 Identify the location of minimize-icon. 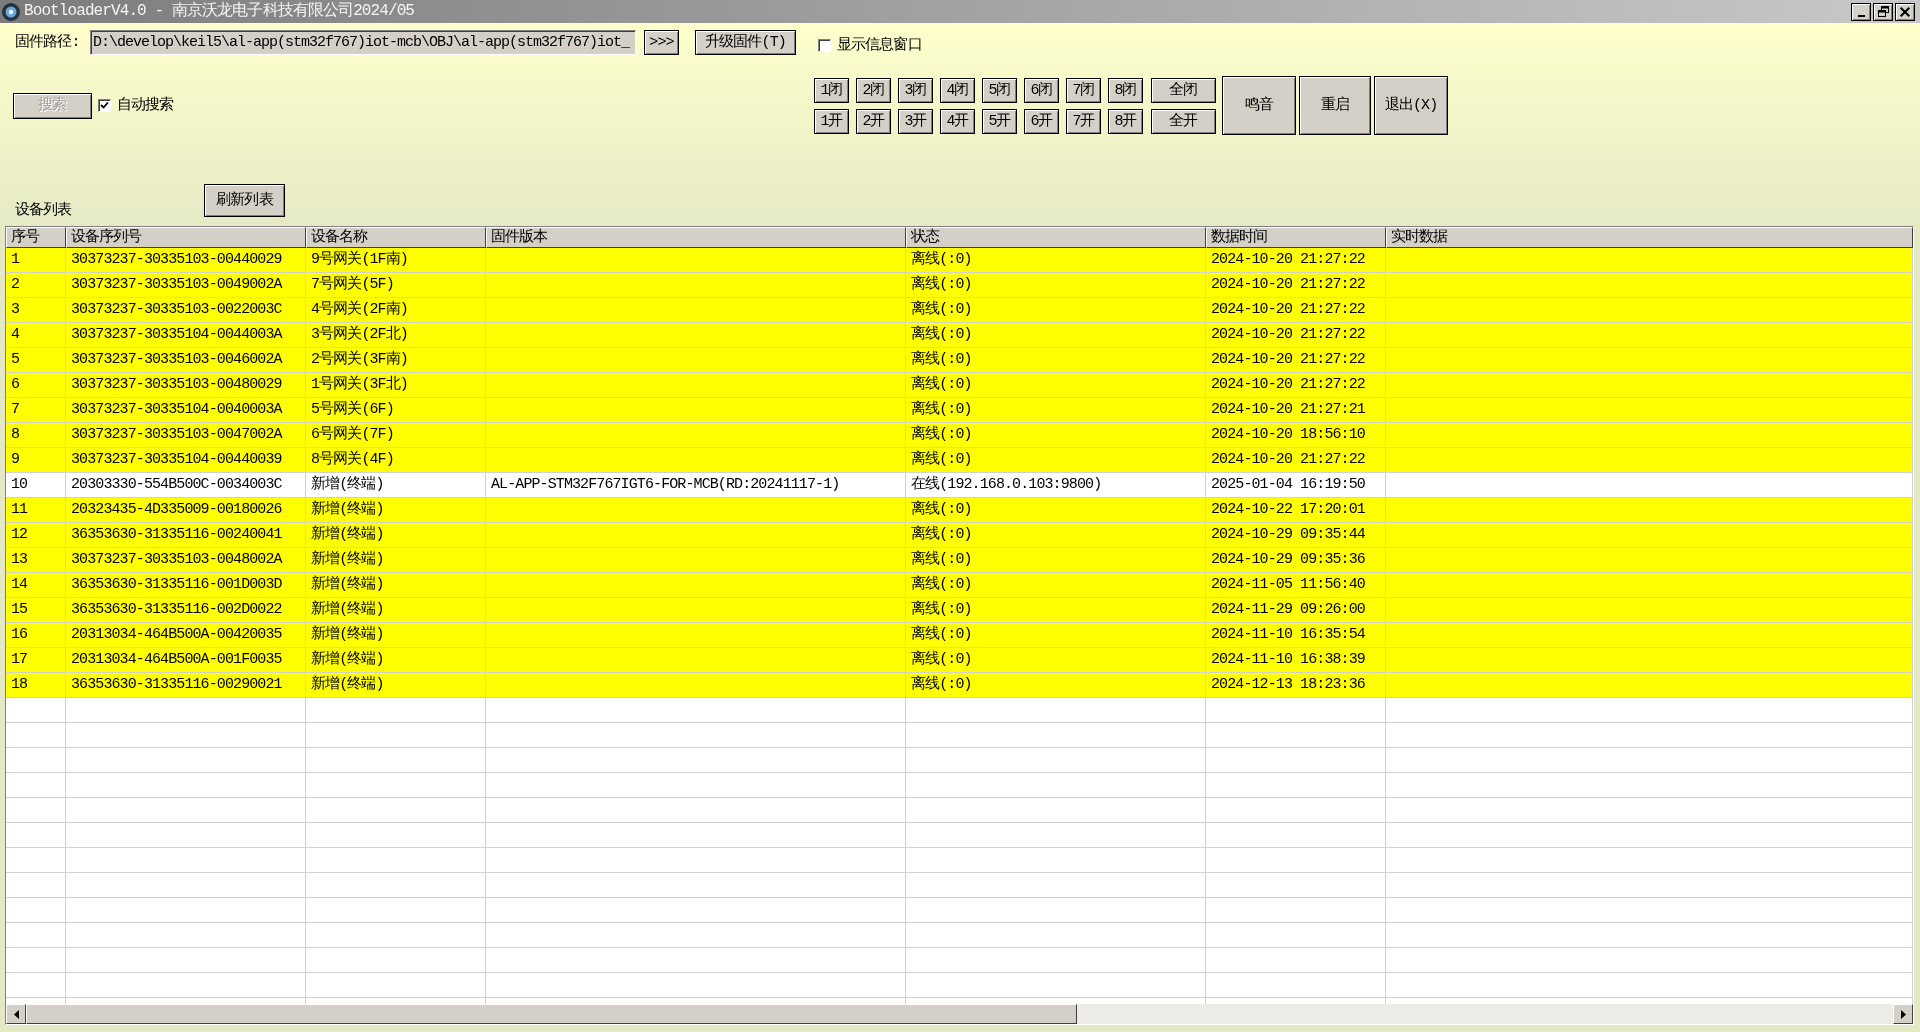
(1861, 16).